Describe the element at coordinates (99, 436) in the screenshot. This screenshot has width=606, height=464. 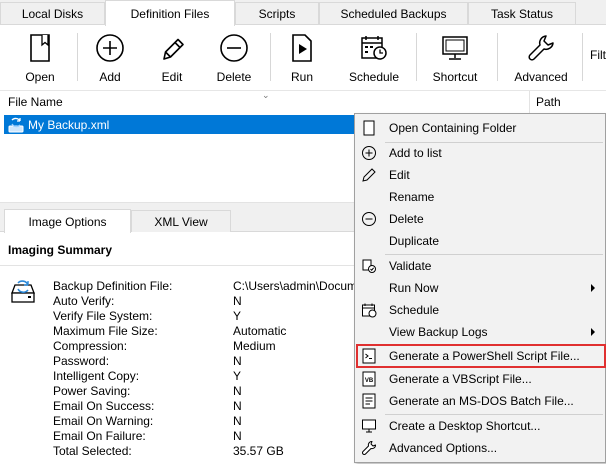
I see `summary-key: Email On Failure:` at that location.